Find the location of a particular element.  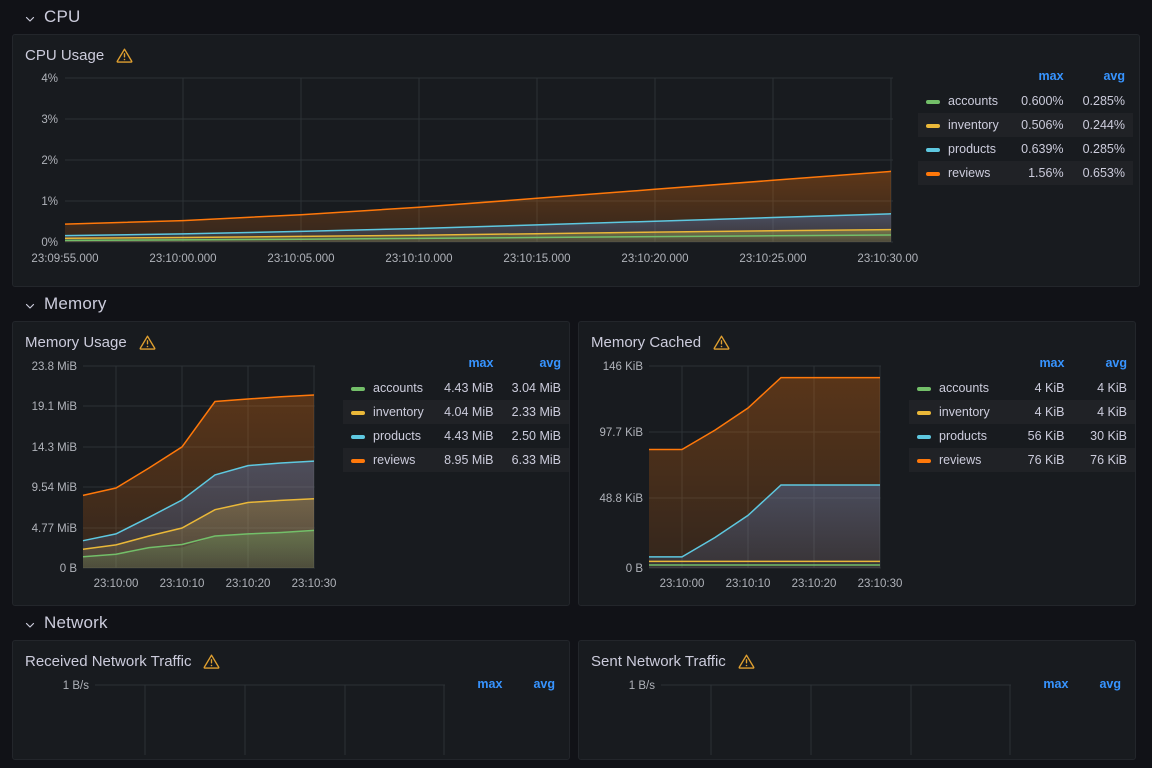

legend-row: inventory 4.04 MiB 2.33 MiB is located at coordinates (456, 412).